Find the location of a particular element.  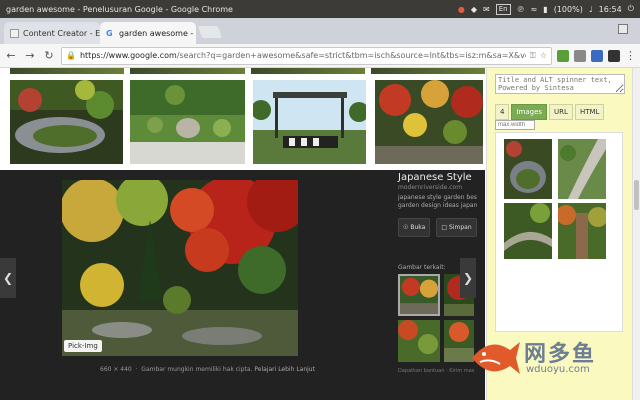

visit-button: ☉ Buka is located at coordinates (414, 227).